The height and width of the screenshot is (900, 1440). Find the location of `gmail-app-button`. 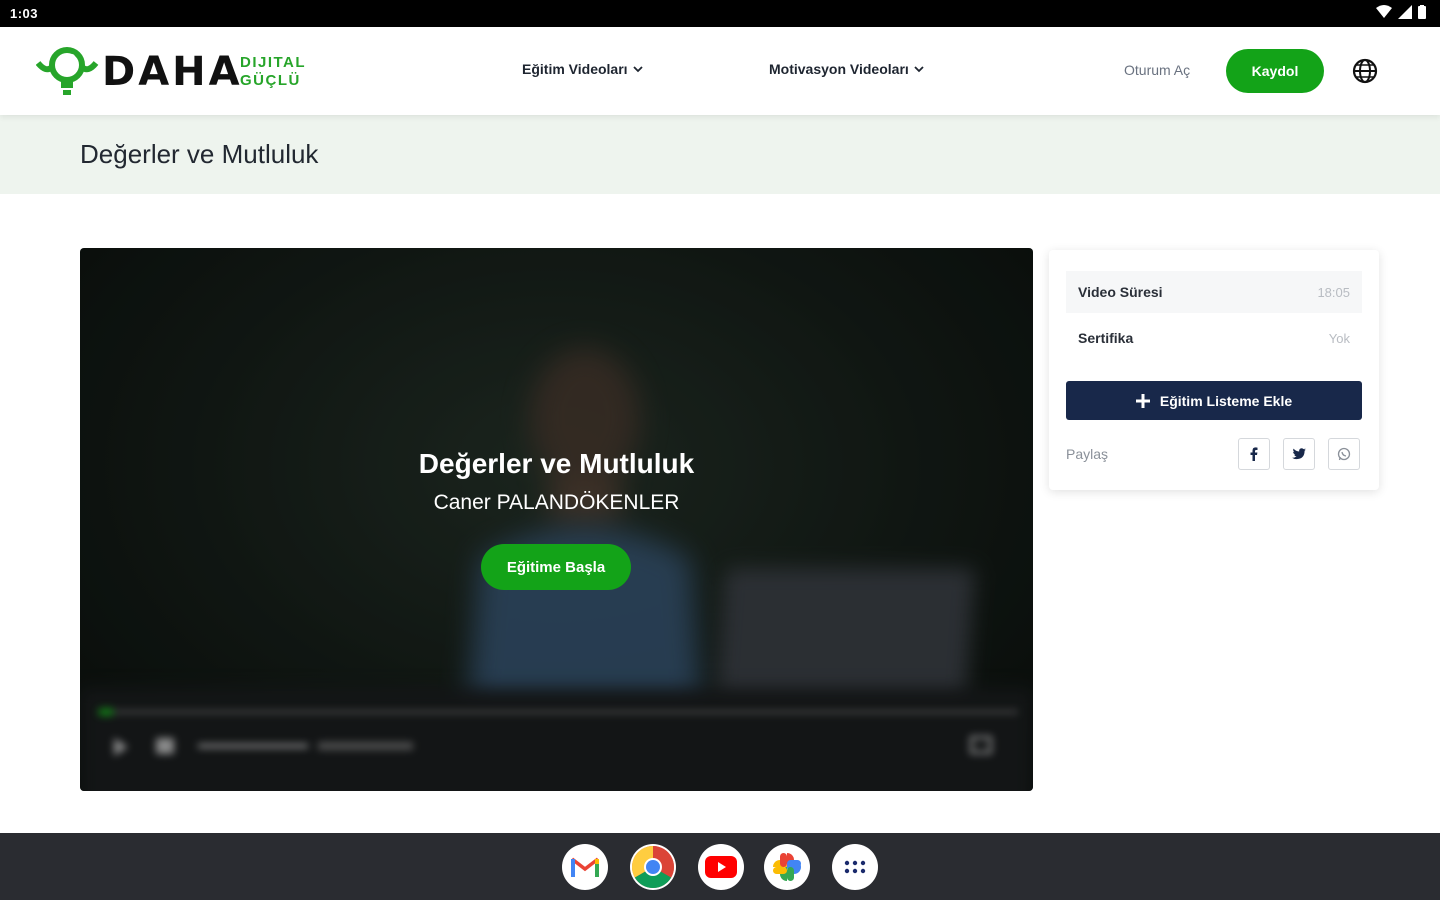

gmail-app-button is located at coordinates (585, 867).